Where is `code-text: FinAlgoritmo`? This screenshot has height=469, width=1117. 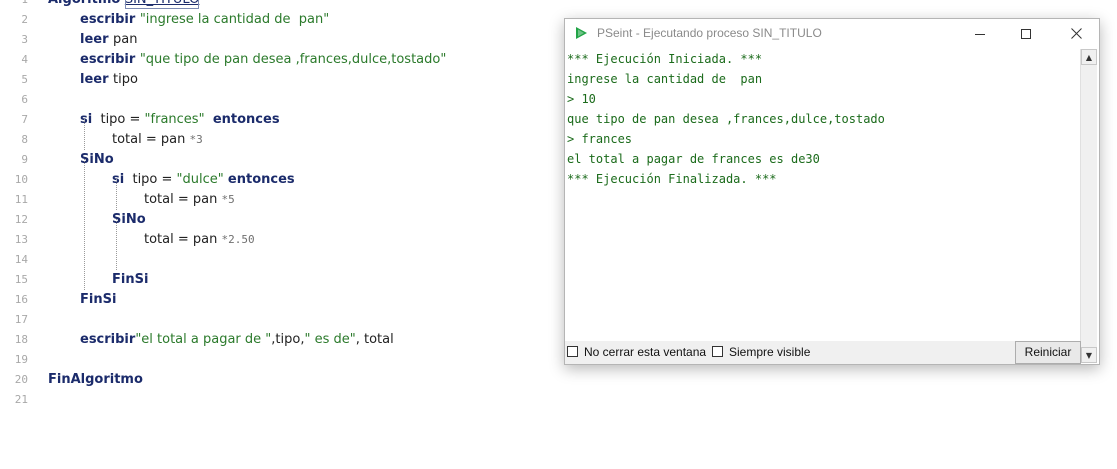 code-text: FinAlgoritmo is located at coordinates (95, 380).